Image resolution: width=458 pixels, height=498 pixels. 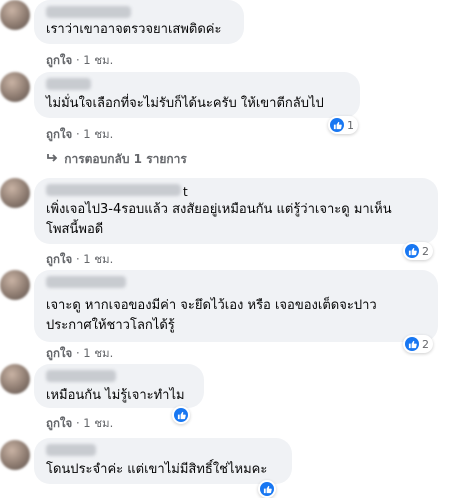 I want to click on reaction-count: 1, so click(x=343, y=125).